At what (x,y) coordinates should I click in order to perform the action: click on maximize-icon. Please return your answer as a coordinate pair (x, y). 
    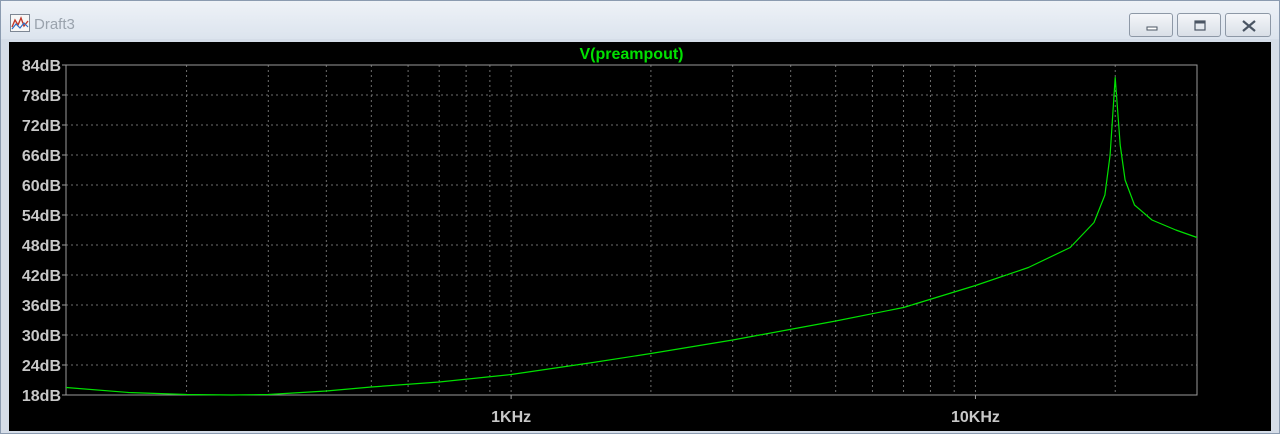
    Looking at the image, I should click on (1200, 25).